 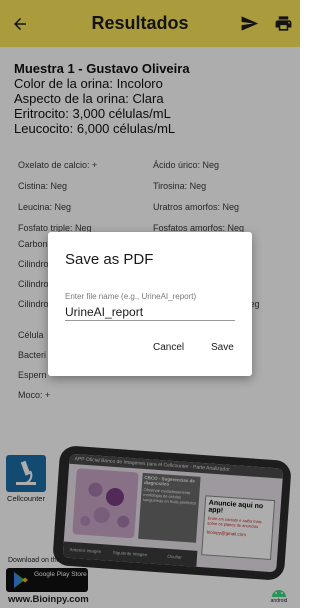 I want to click on dialog-title: Save as PDF, so click(x=109, y=259).